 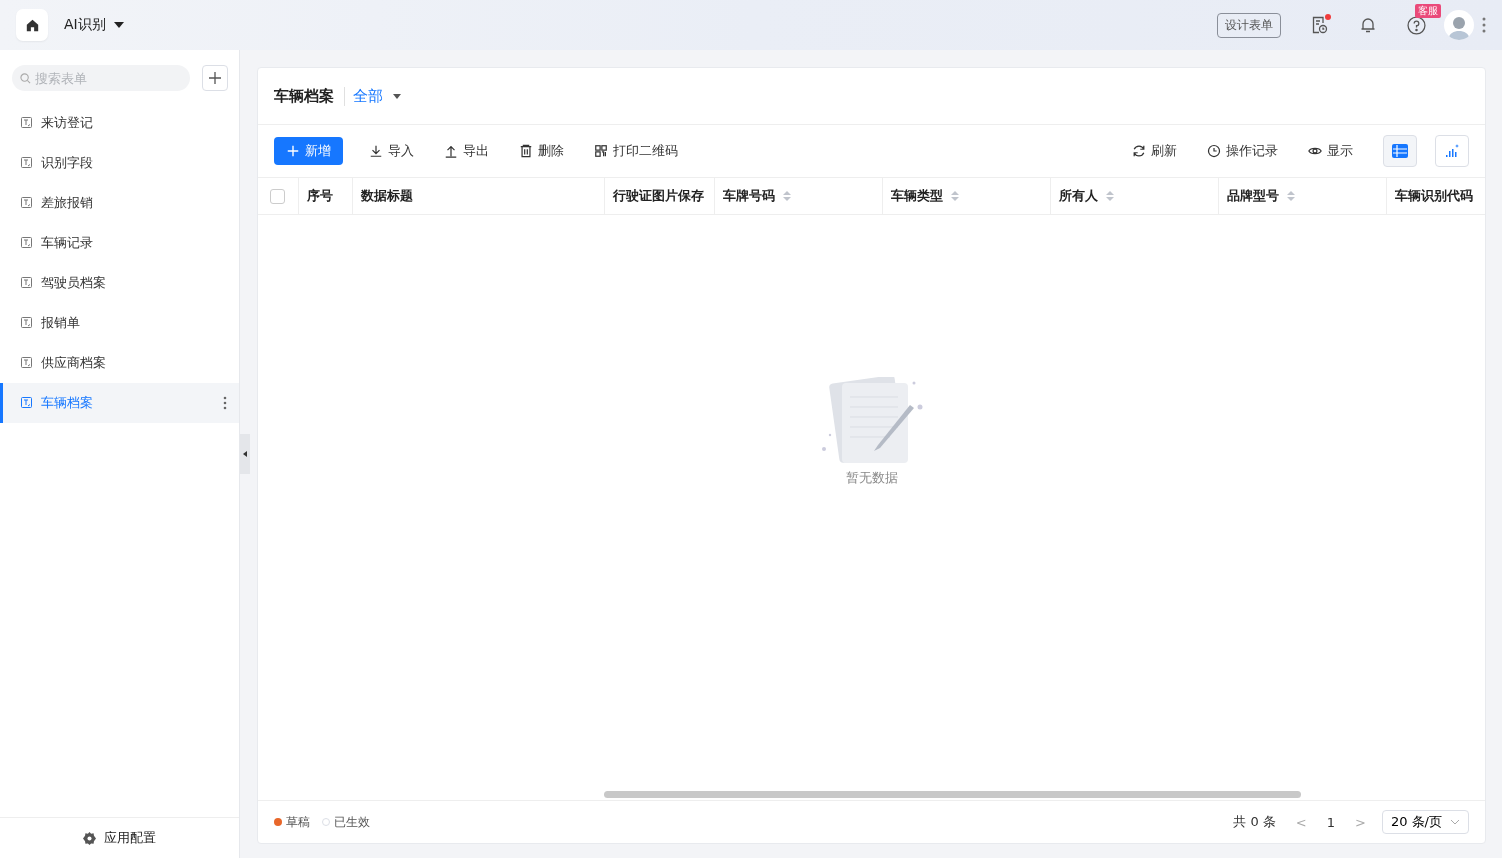 What do you see at coordinates (130, 838) in the screenshot?
I see `app-settings-link: 应用配置` at bounding box center [130, 838].